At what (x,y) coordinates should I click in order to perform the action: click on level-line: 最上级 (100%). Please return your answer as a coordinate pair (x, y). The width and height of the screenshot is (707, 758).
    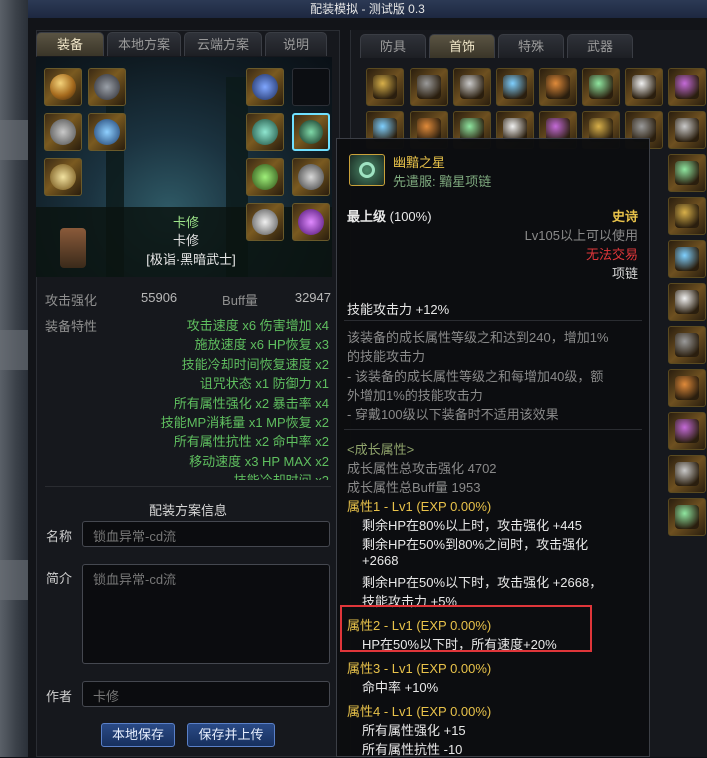
    Looking at the image, I should click on (389, 215).